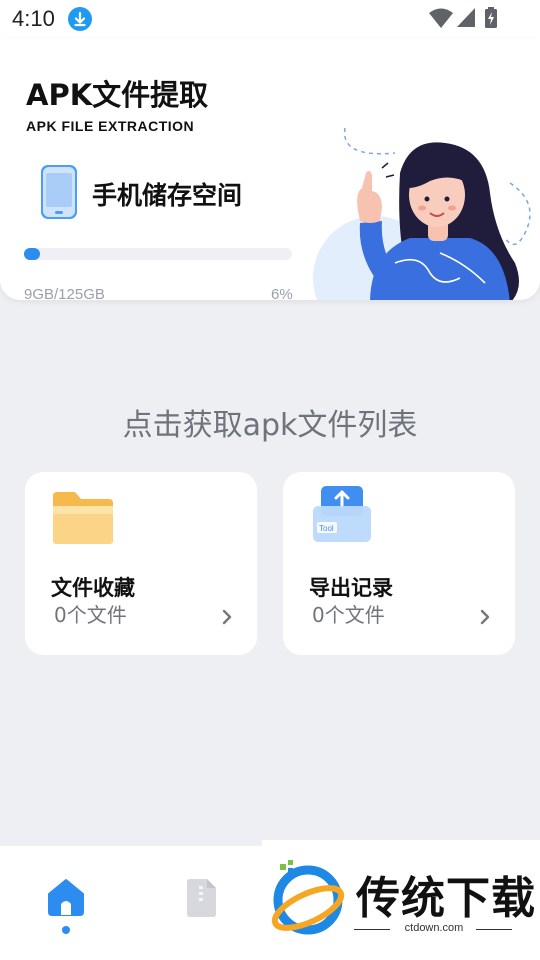 The image size is (540, 960). What do you see at coordinates (32, 254) in the screenshot?
I see `storage-progress-fill` at bounding box center [32, 254].